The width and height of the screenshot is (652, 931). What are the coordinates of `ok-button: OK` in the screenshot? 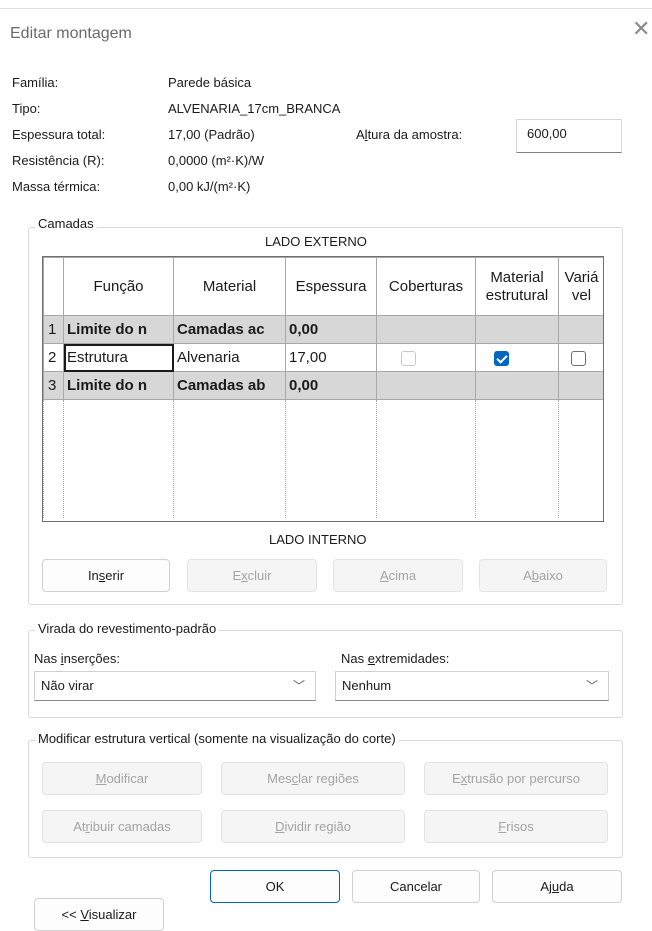 It's located at (275, 886).